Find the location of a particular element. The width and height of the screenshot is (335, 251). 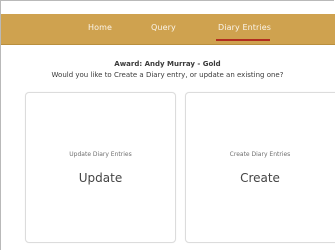

create-card-subtitle: Create Diary Entries is located at coordinates (260, 154).